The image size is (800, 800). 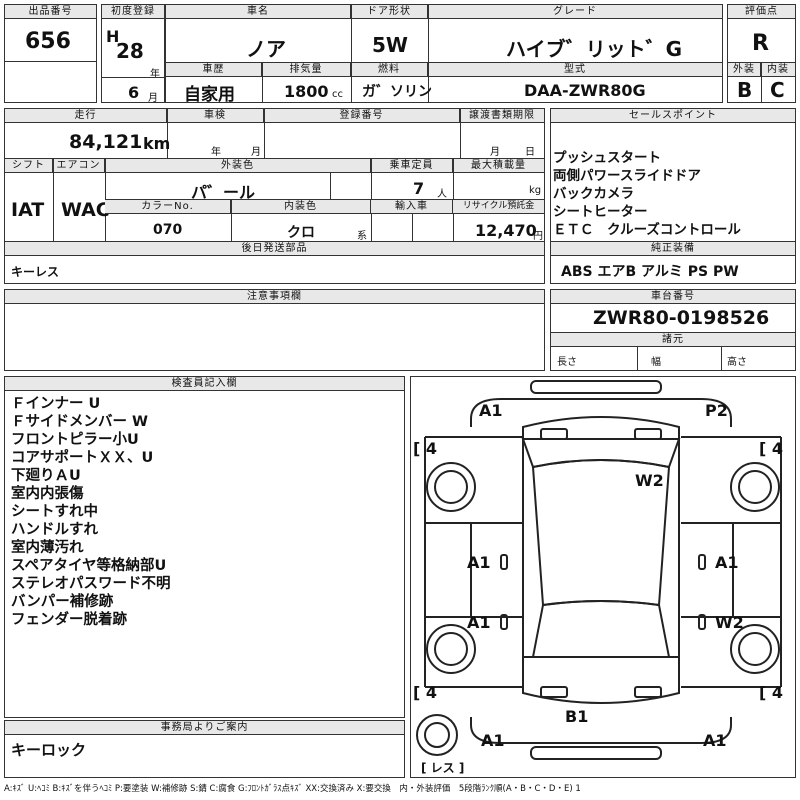 What do you see at coordinates (577, 716) in the screenshot?
I see `damage-mark: B1` at bounding box center [577, 716].